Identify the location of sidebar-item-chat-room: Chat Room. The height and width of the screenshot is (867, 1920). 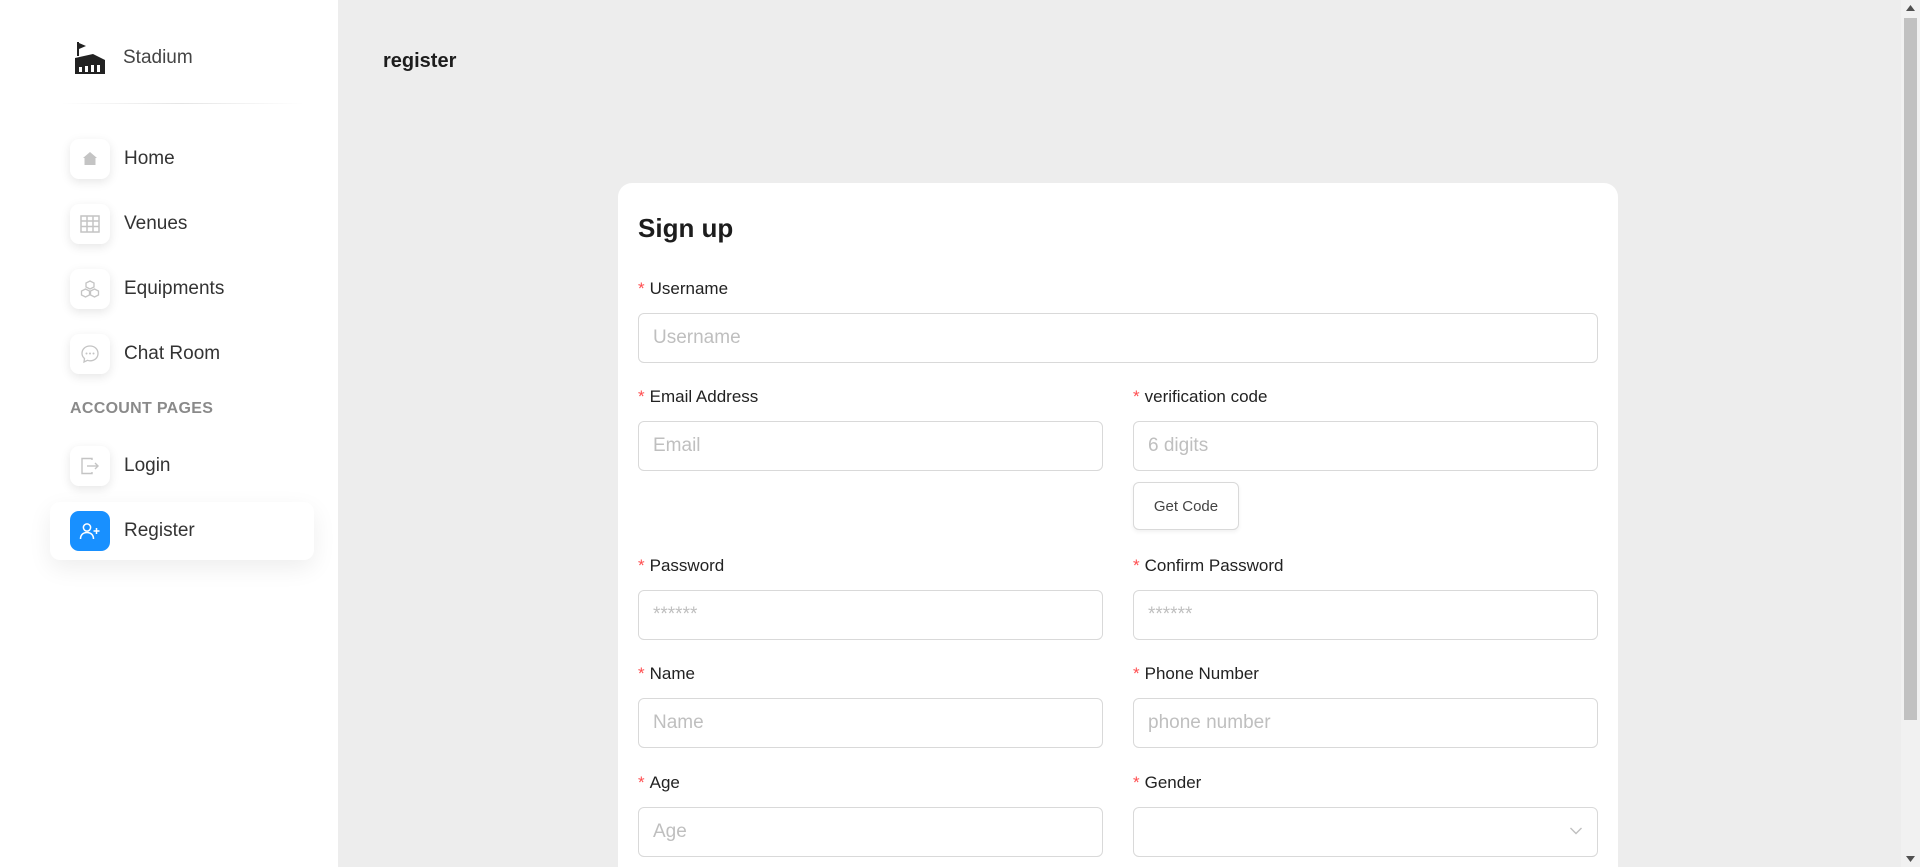
(182, 354).